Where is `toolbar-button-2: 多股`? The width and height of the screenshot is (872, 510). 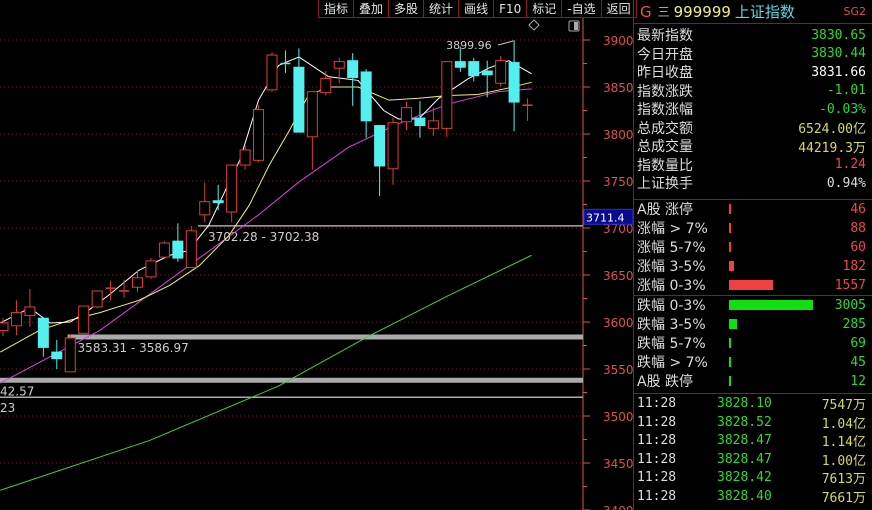
toolbar-button-2: 多股 is located at coordinates (405, 9).